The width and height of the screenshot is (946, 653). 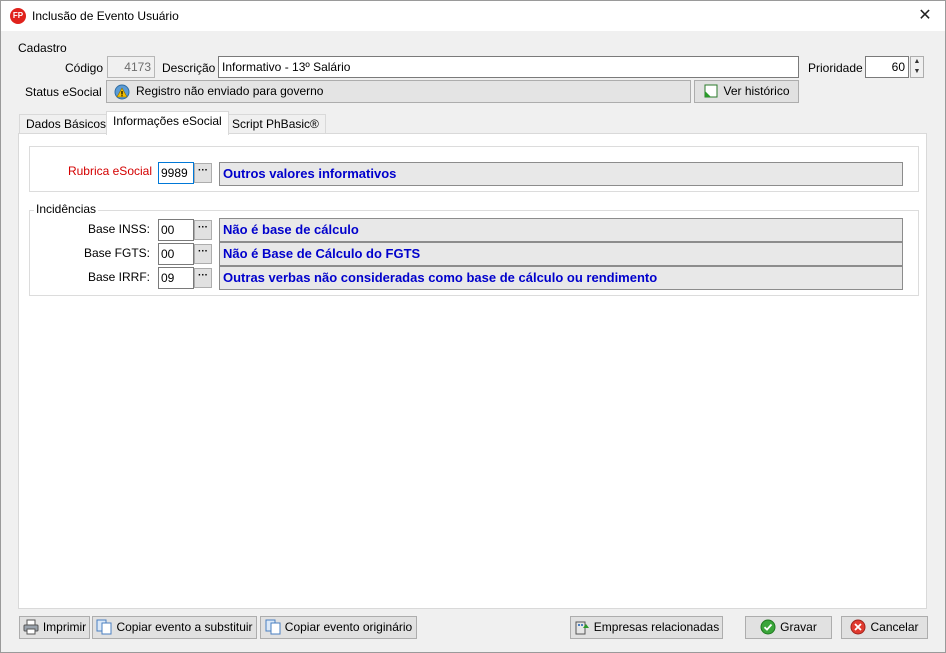 I want to click on codigo-field: 4173, so click(x=131, y=67).